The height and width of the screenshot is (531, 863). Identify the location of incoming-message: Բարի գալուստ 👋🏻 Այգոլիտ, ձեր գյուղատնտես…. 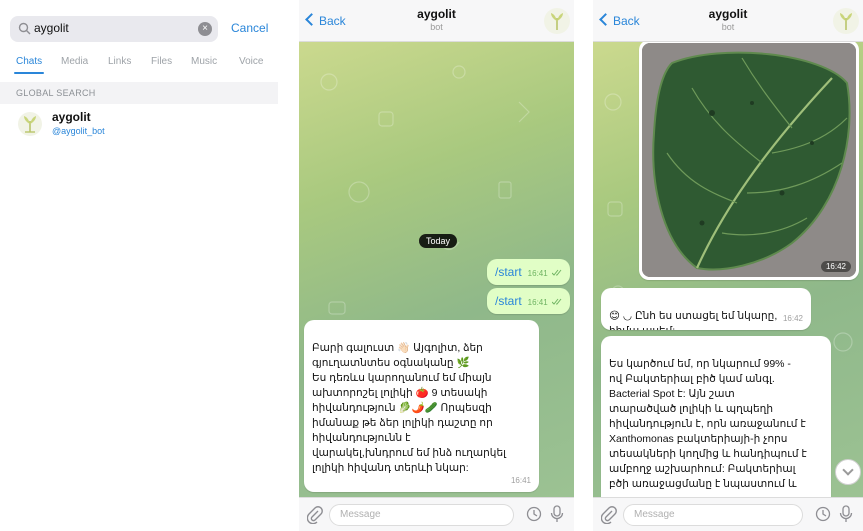
(421, 406).